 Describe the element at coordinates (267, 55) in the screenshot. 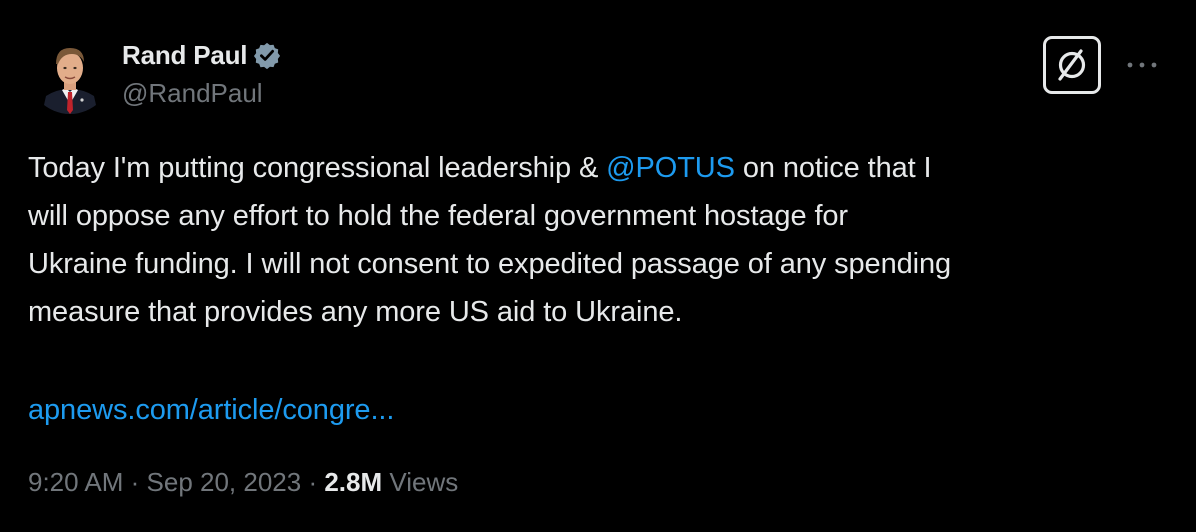

I see `verified-badge-icon` at that location.